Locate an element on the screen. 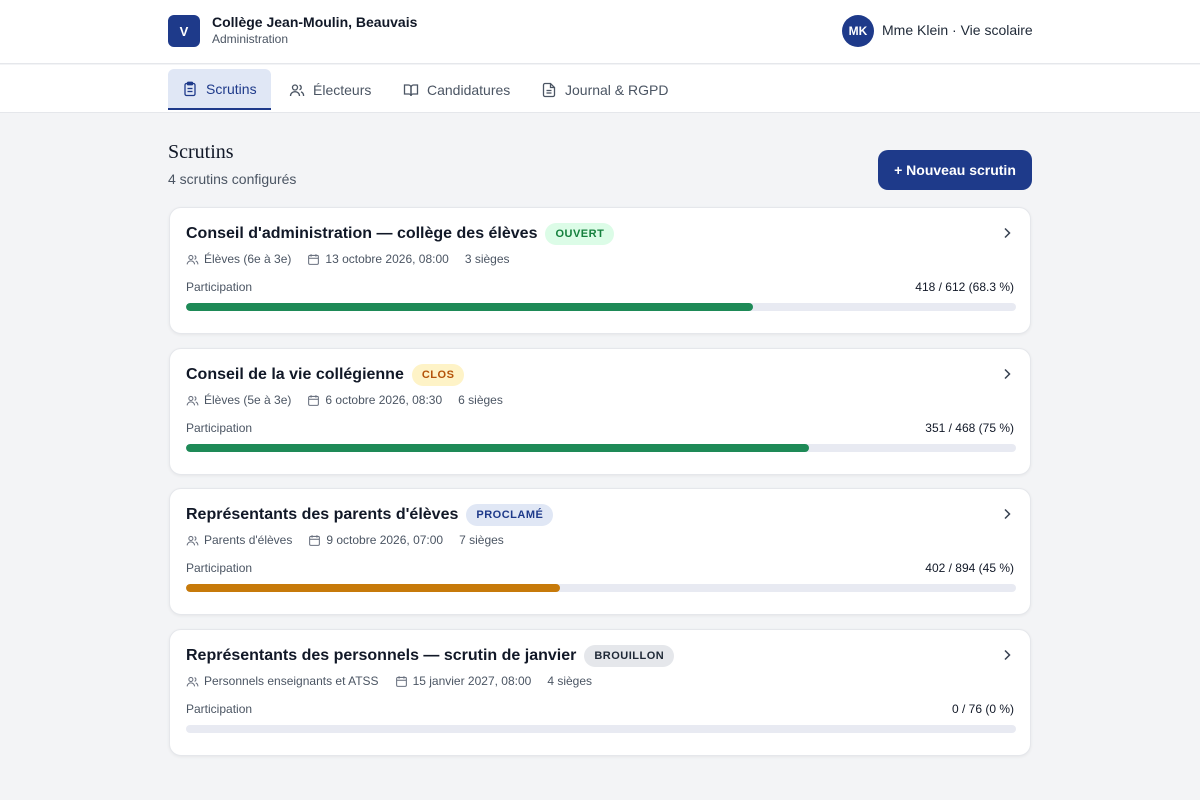  page-title: Scrutins is located at coordinates (201, 152).